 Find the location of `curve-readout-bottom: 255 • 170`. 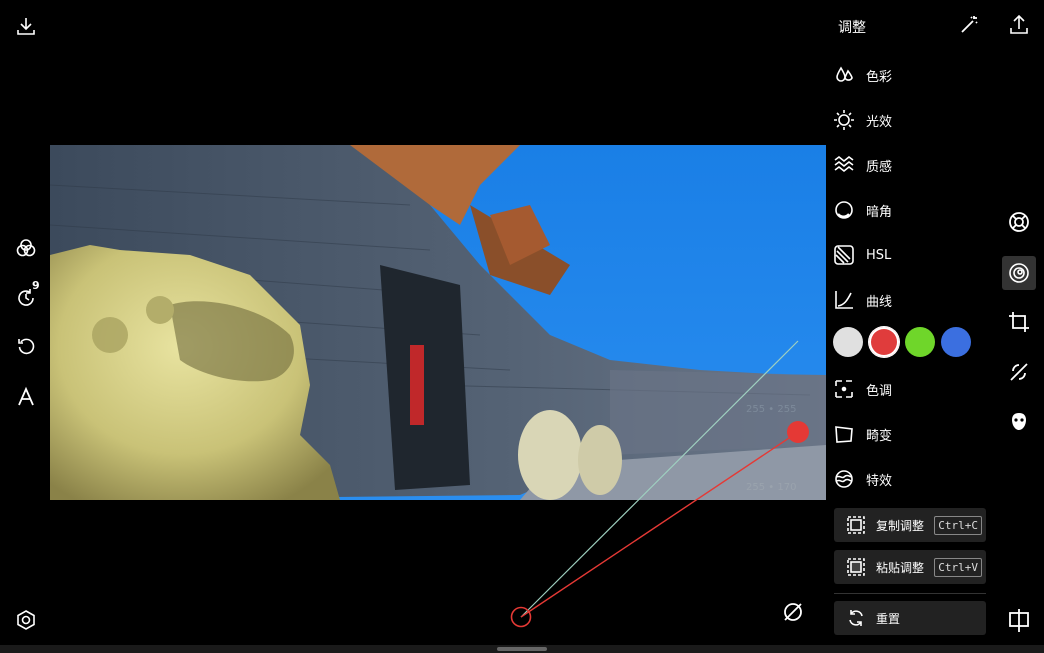

curve-readout-bottom: 255 • 170 is located at coordinates (771, 487).